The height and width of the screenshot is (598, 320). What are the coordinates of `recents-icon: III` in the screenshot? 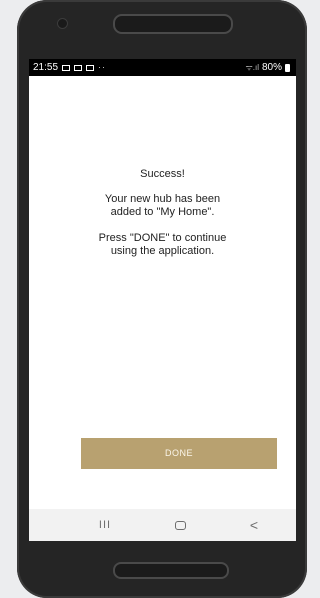 It's located at (105, 525).